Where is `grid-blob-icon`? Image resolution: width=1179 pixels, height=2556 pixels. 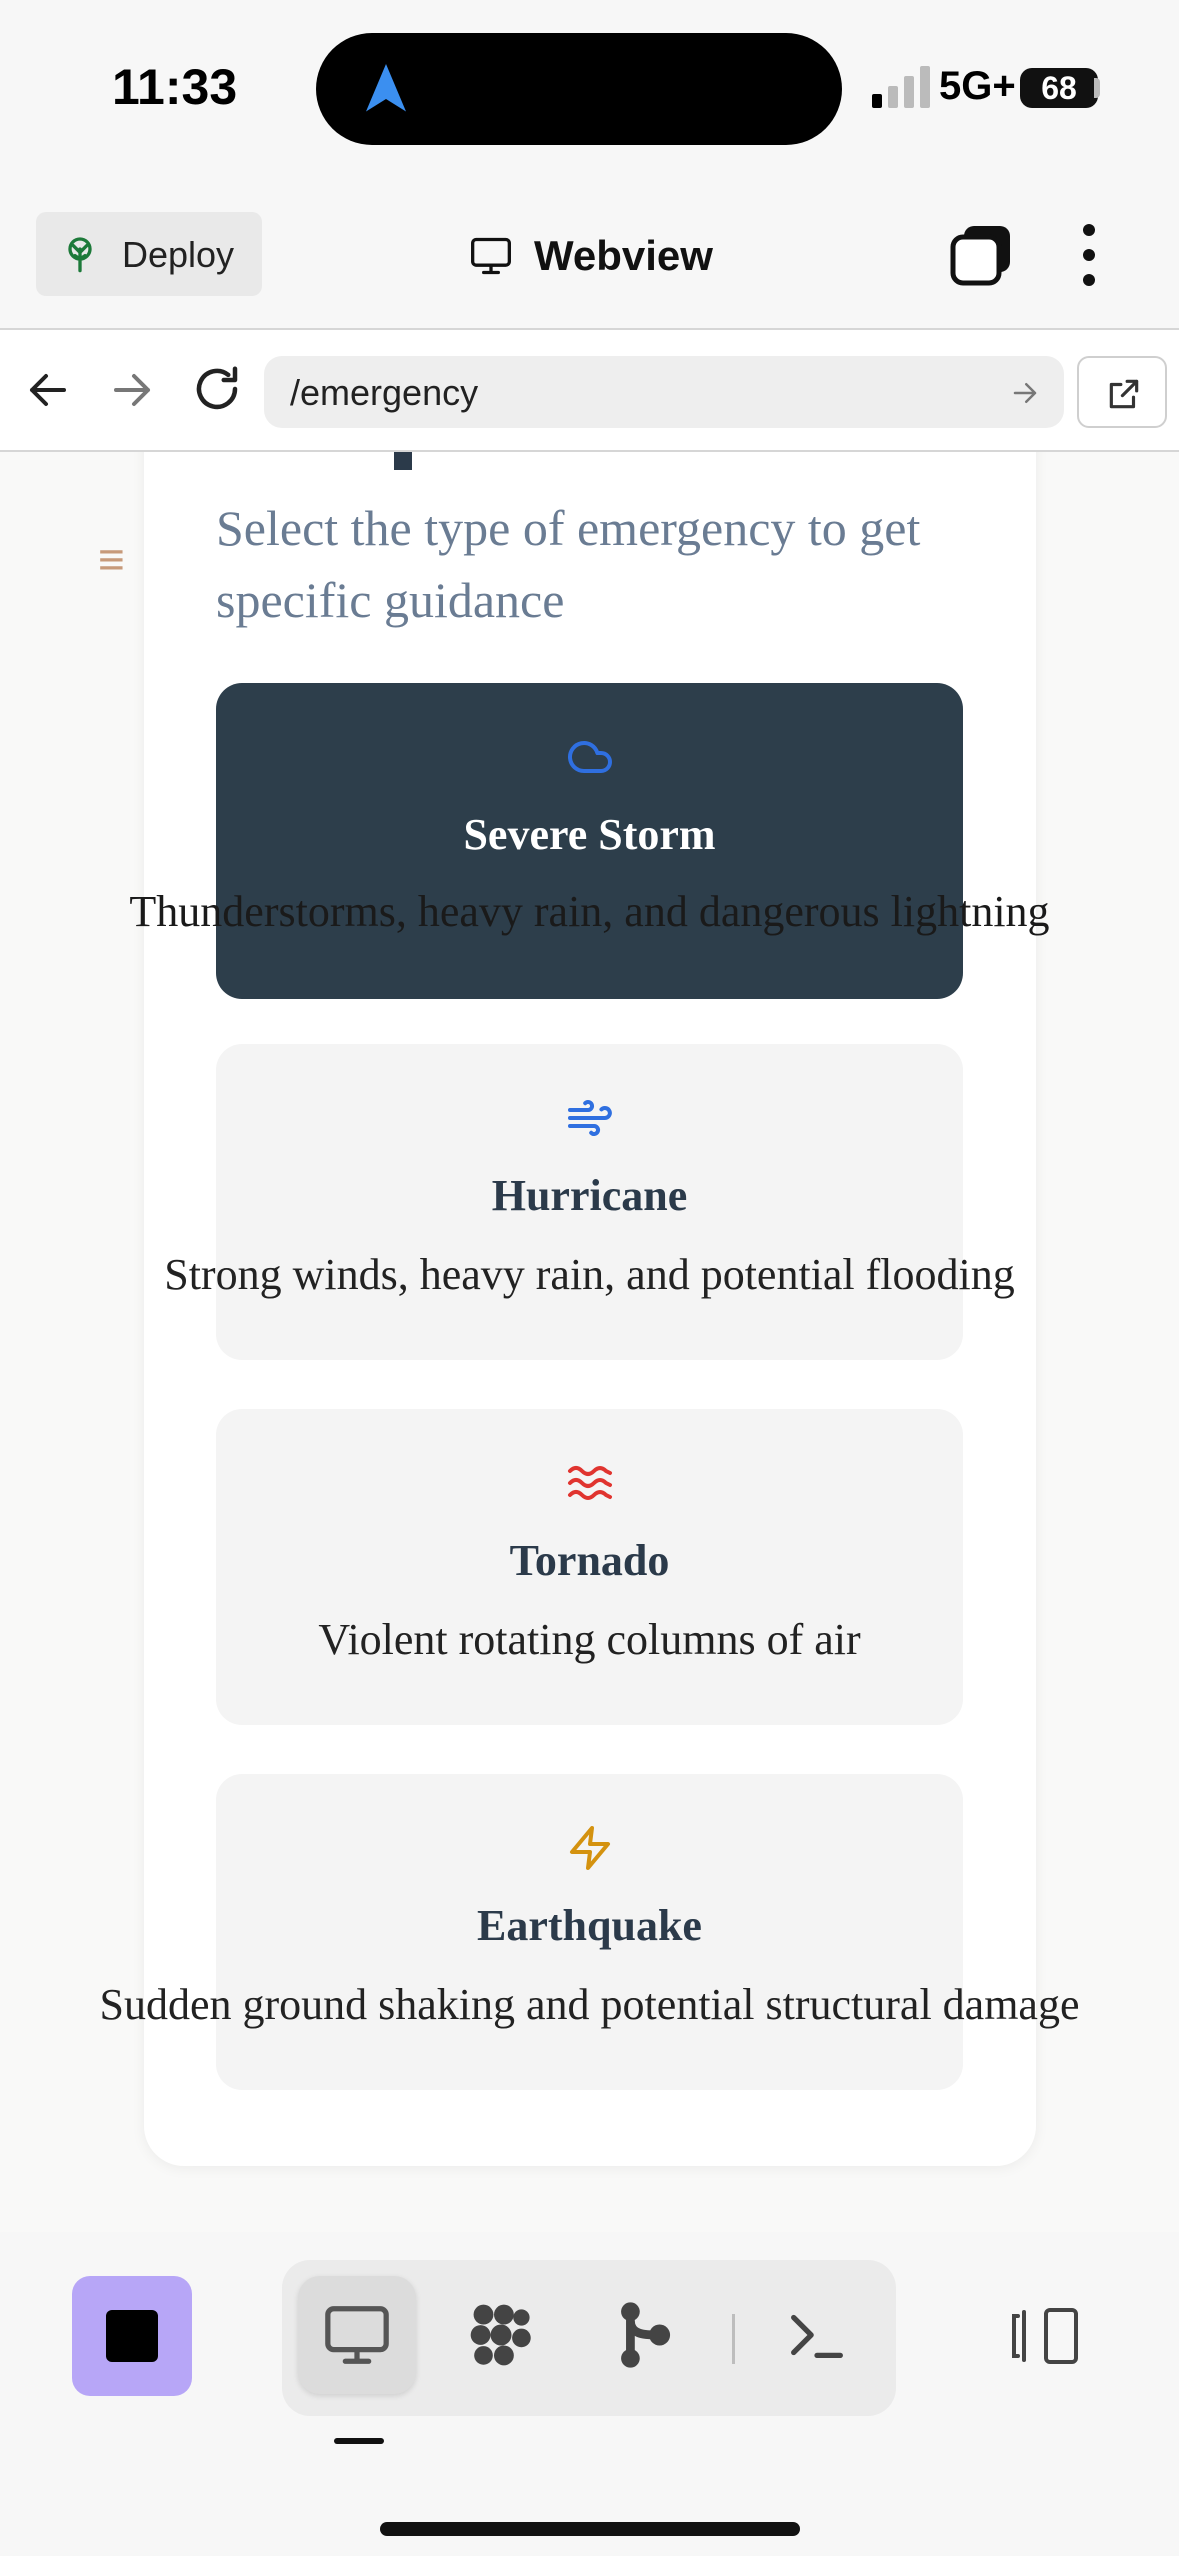 grid-blob-icon is located at coordinates (500, 2335).